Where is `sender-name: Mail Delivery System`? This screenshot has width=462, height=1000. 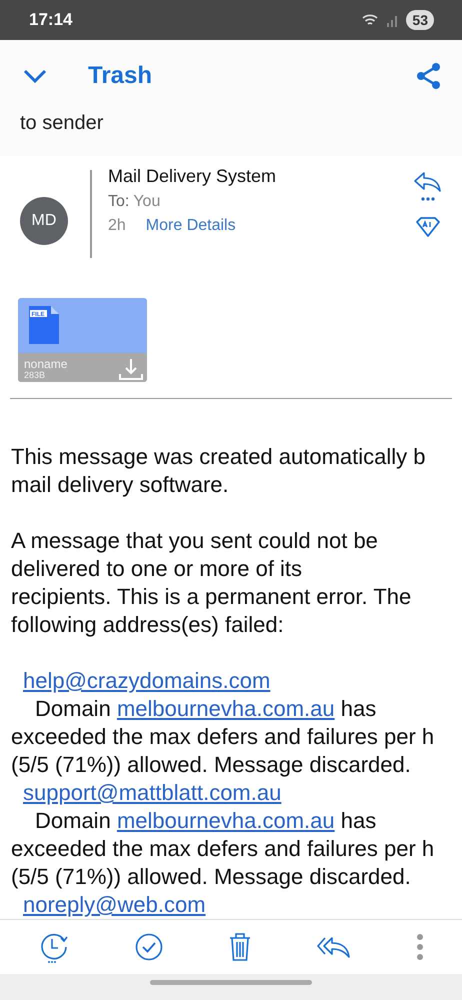 sender-name: Mail Delivery System is located at coordinates (193, 176).